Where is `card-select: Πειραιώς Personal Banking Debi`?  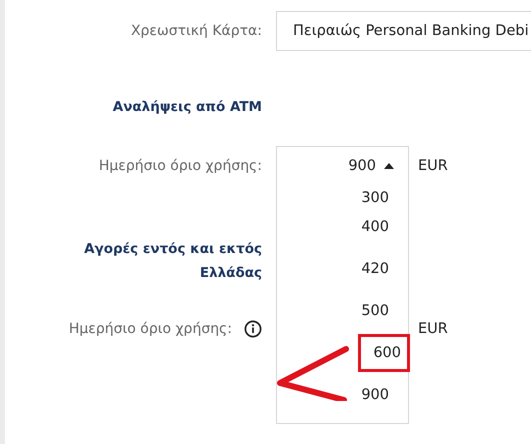
card-select: Πειραιώς Personal Banking Debi is located at coordinates (403, 31).